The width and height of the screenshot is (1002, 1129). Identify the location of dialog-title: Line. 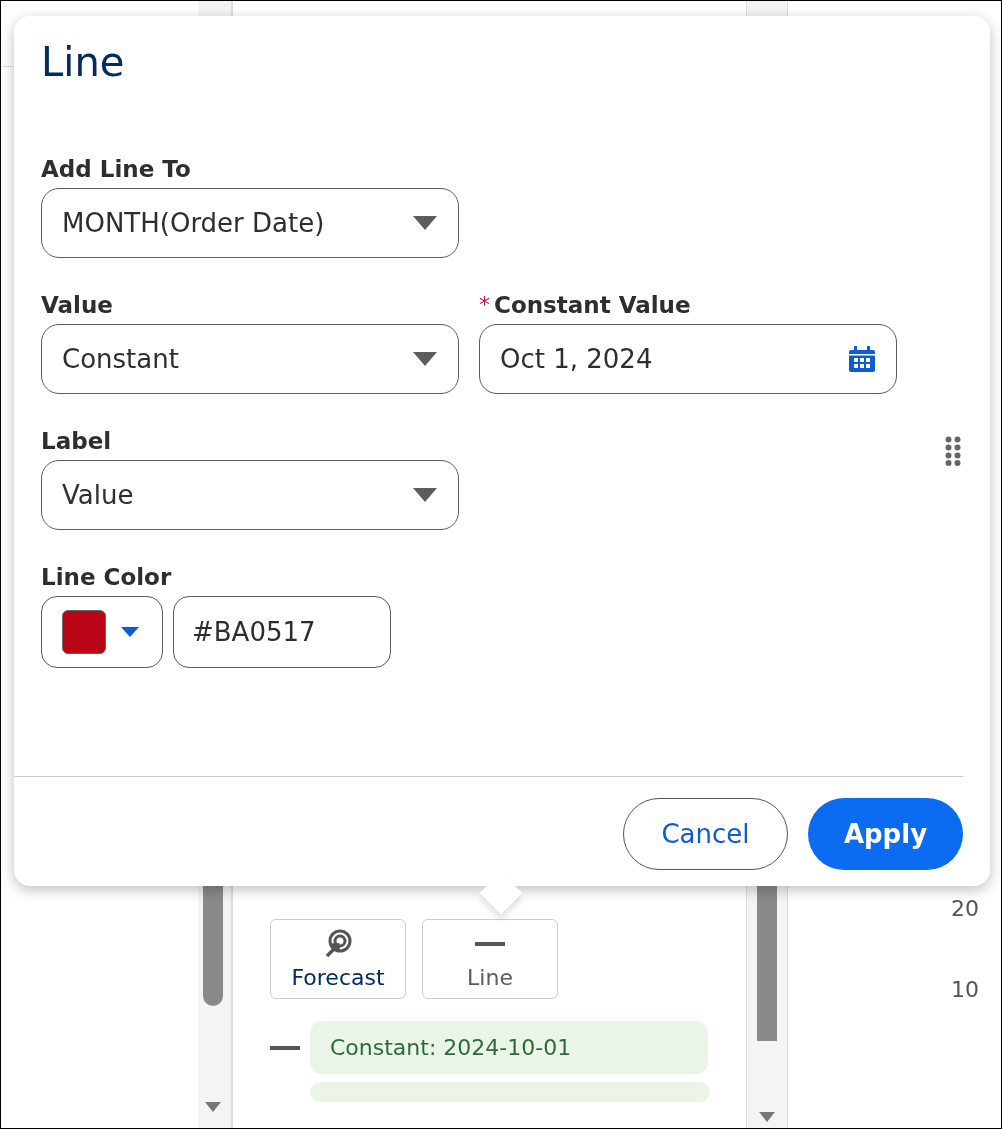
(83, 62).